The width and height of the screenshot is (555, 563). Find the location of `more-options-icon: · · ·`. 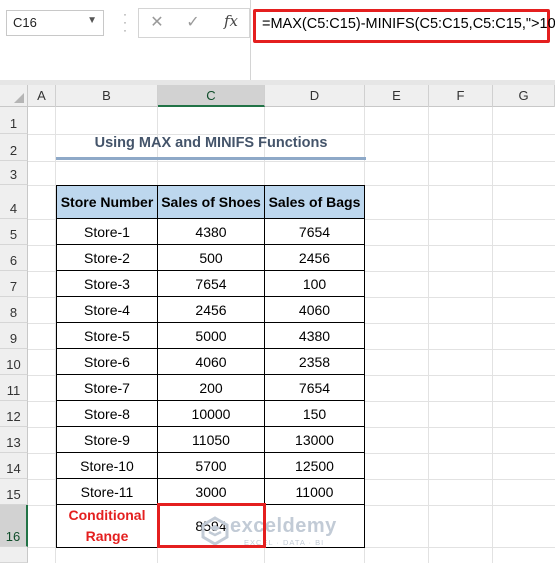

more-options-icon: · · · is located at coordinates (125, 22).